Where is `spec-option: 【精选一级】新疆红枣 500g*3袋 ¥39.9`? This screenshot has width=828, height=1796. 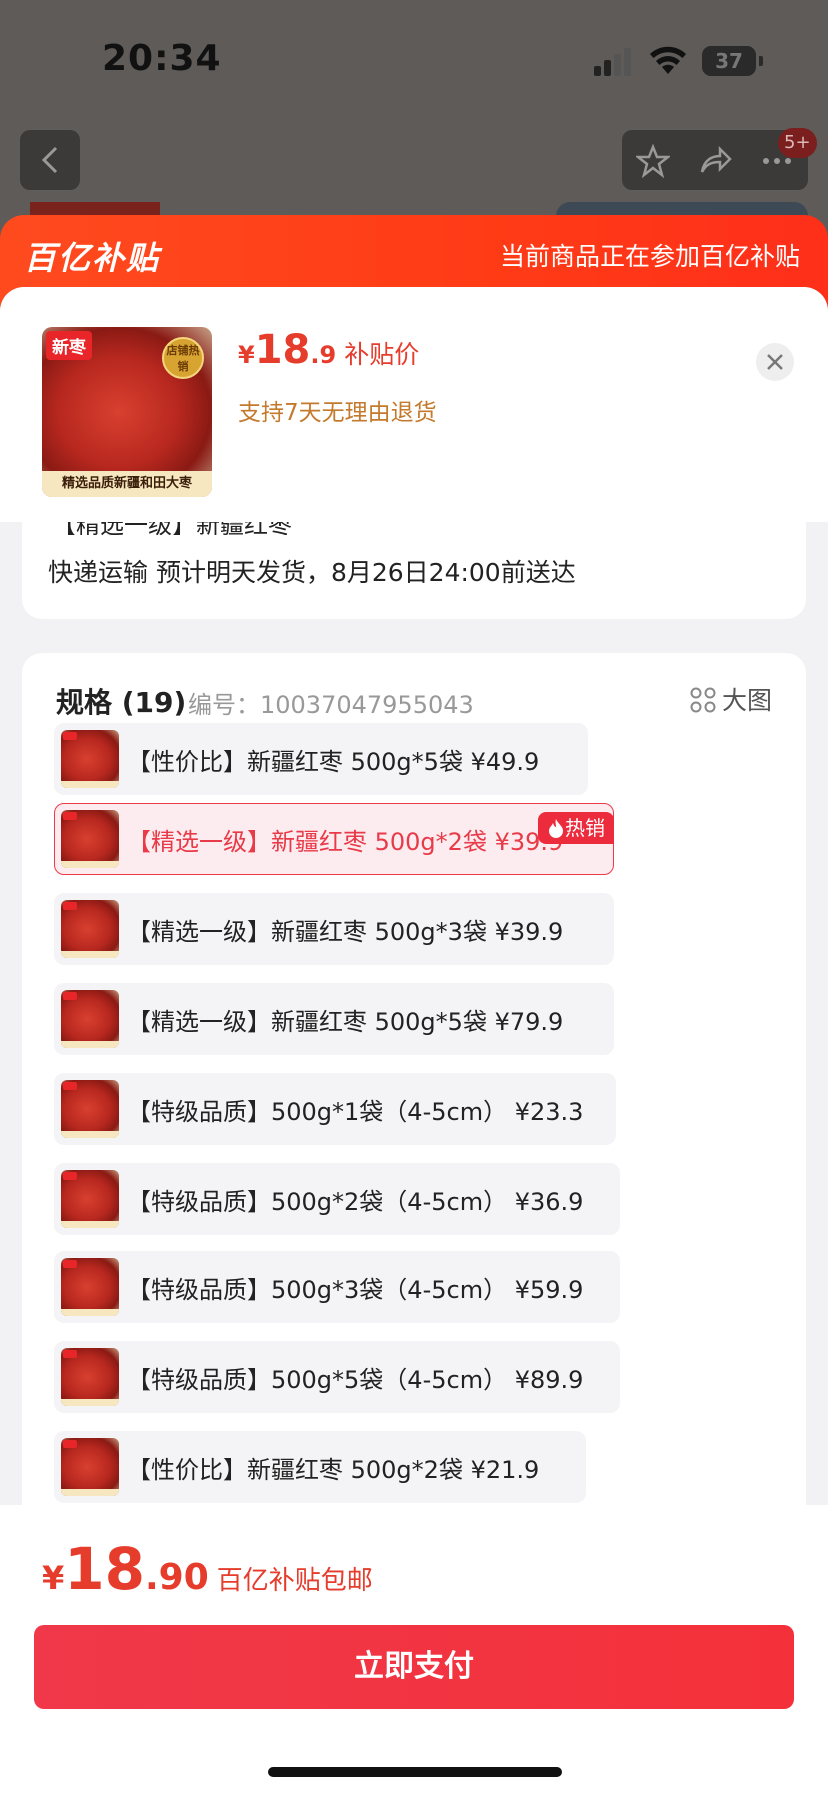
spec-option: 【精选一级】新疆红枣 500g*3袋 ¥39.9 is located at coordinates (334, 929).